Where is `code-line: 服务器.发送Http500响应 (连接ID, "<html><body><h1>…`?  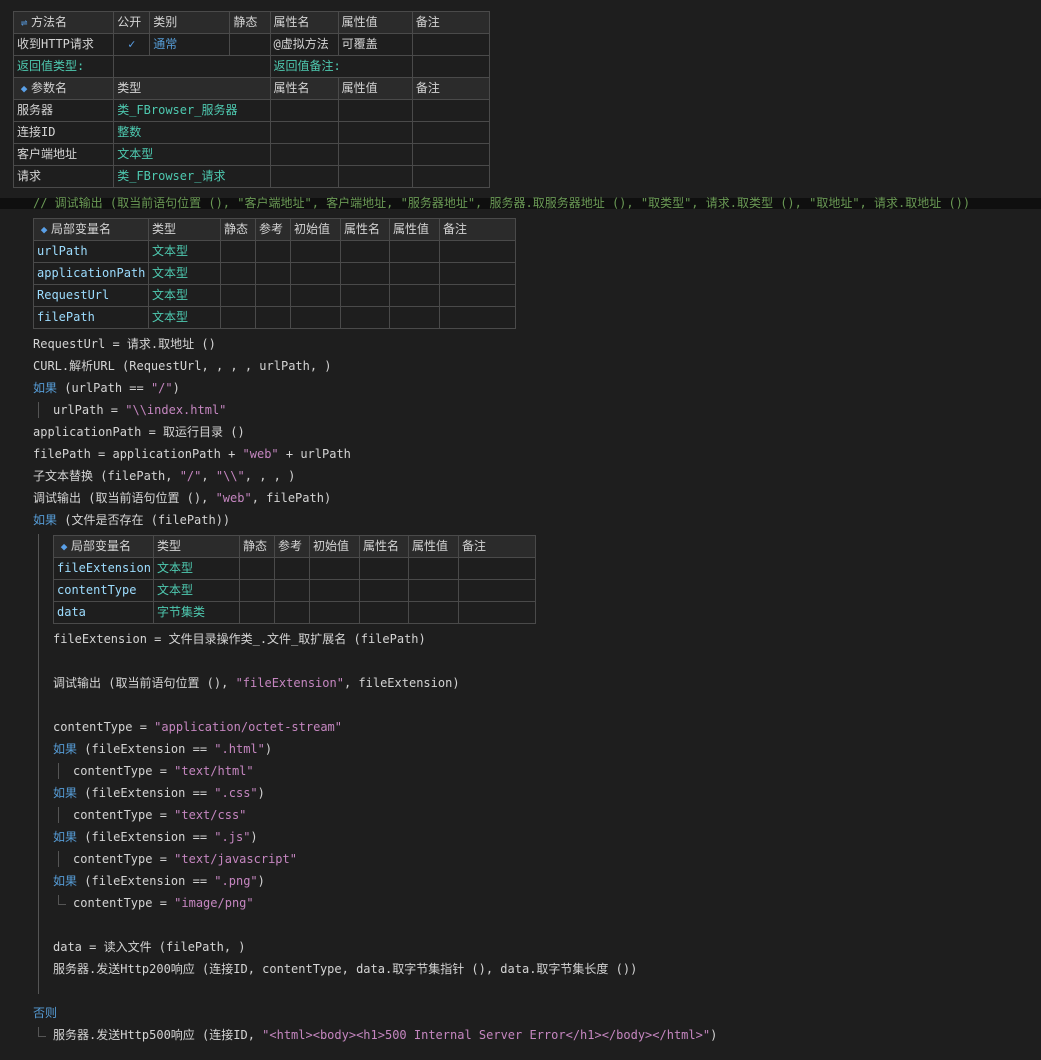 code-line: 服务器.发送Http500响应 (连接ID, "<html><body><h1>… is located at coordinates (385, 1035).